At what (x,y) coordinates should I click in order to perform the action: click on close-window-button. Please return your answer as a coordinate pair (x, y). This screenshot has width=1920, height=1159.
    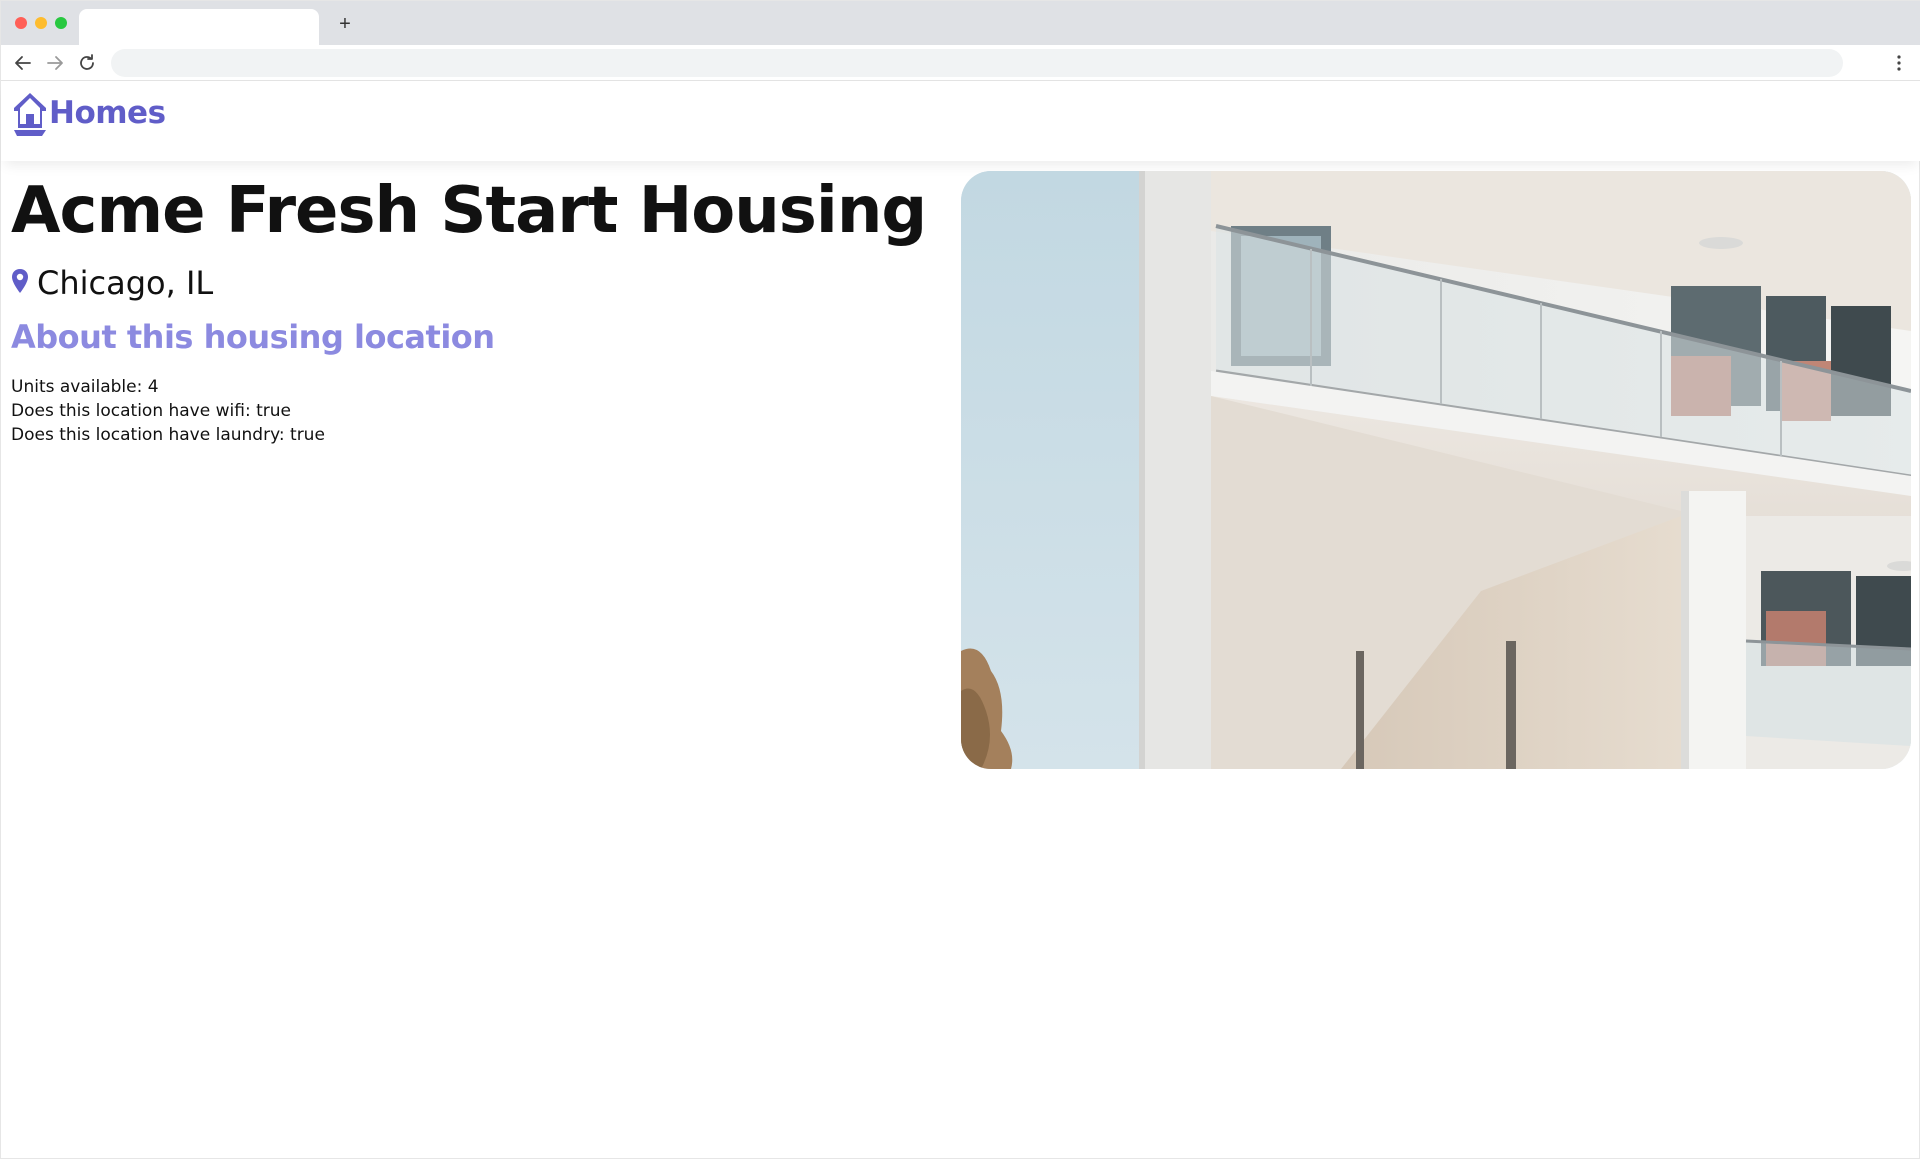
    Looking at the image, I should click on (21, 23).